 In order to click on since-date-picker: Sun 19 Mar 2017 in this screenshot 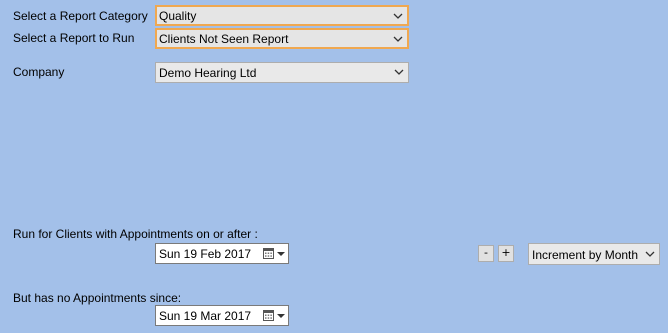, I will do `click(222, 315)`.